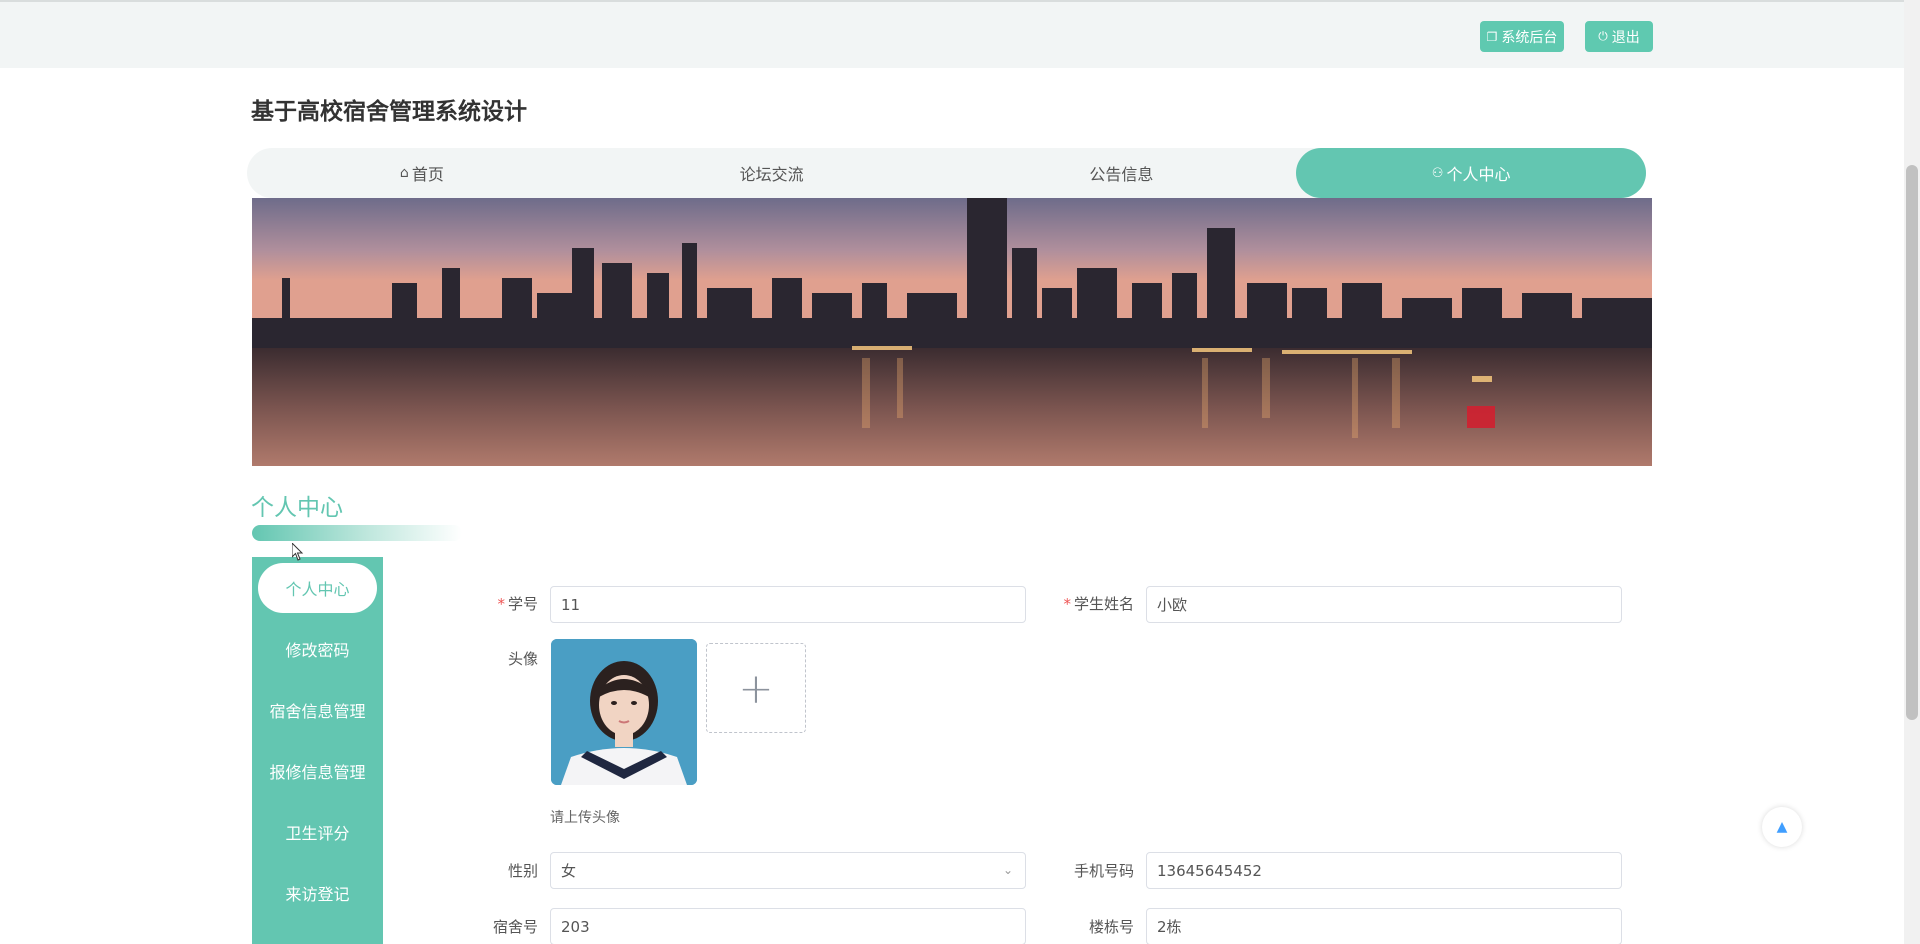  Describe the element at coordinates (1529, 37) in the screenshot. I see `system-admin-label: 系统后台` at that location.